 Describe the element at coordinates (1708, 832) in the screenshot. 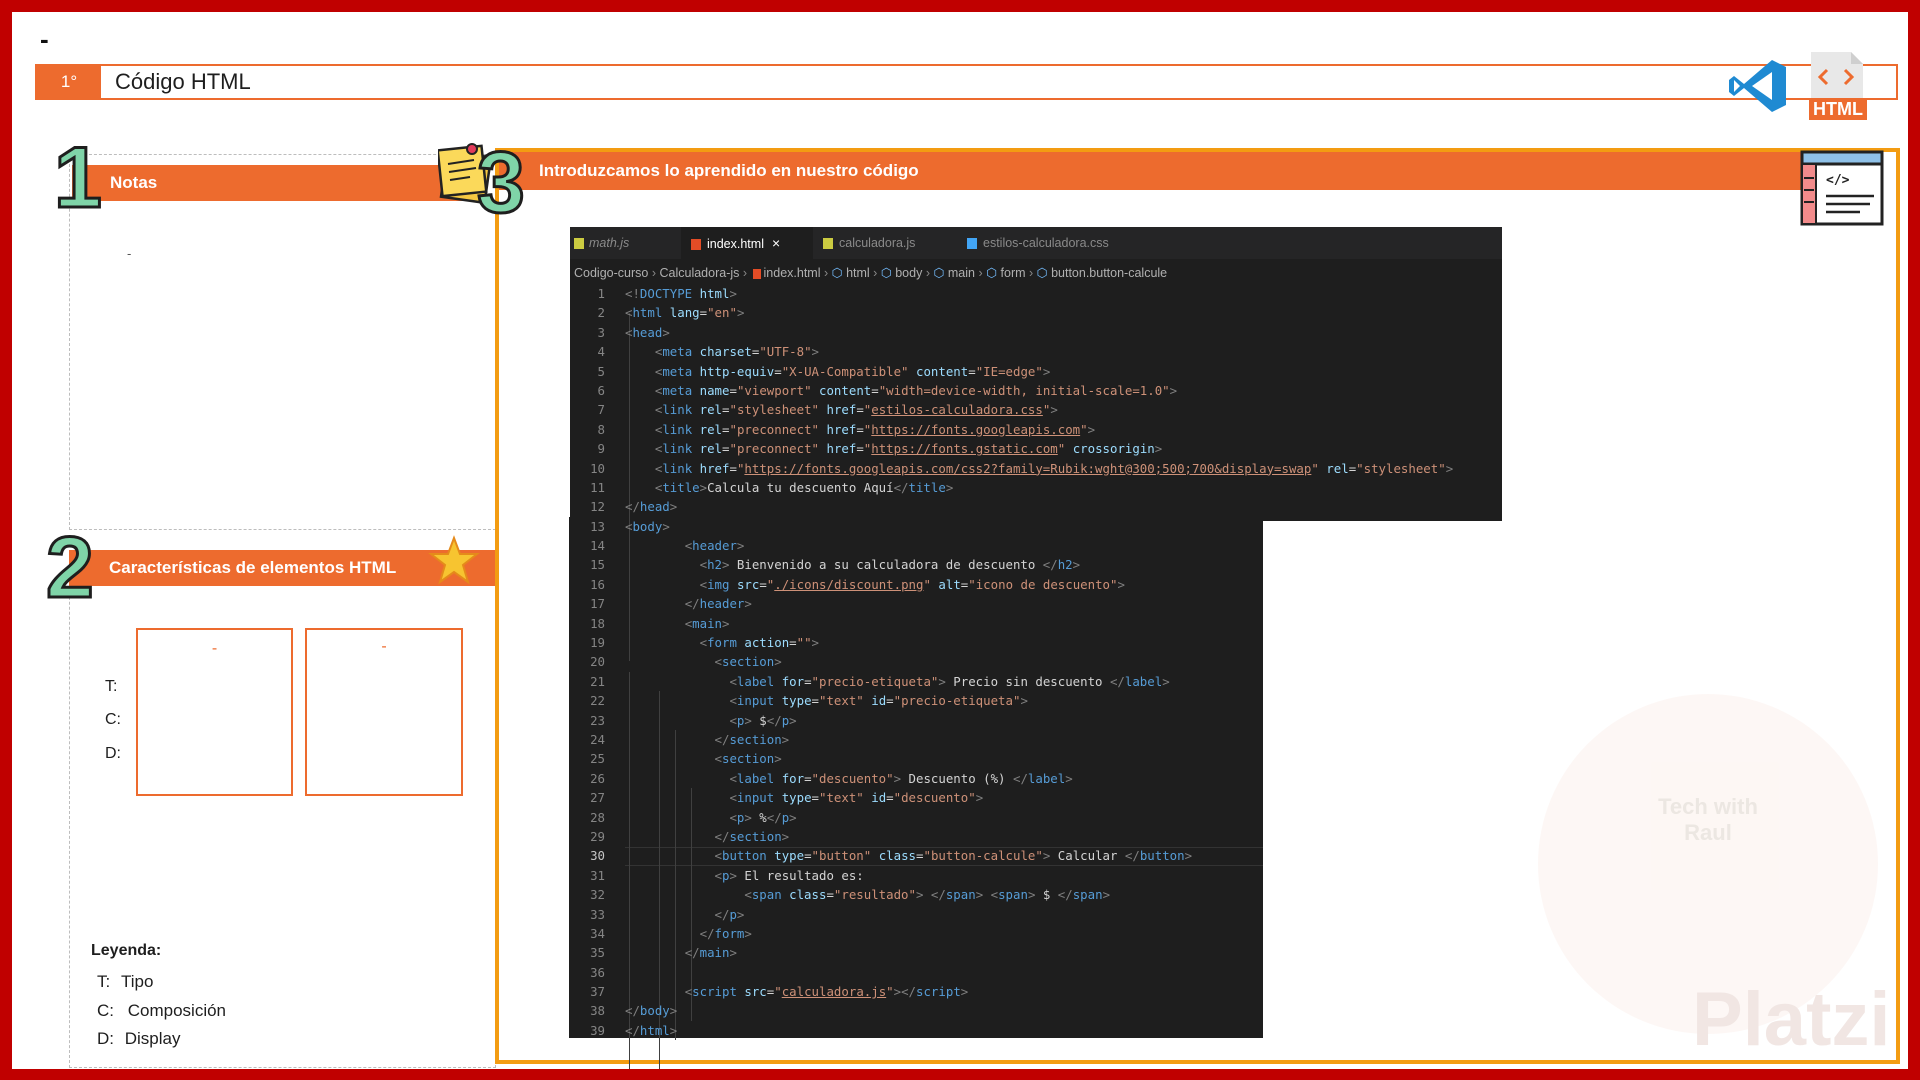

I see `watermark-text-2: Raul` at that location.